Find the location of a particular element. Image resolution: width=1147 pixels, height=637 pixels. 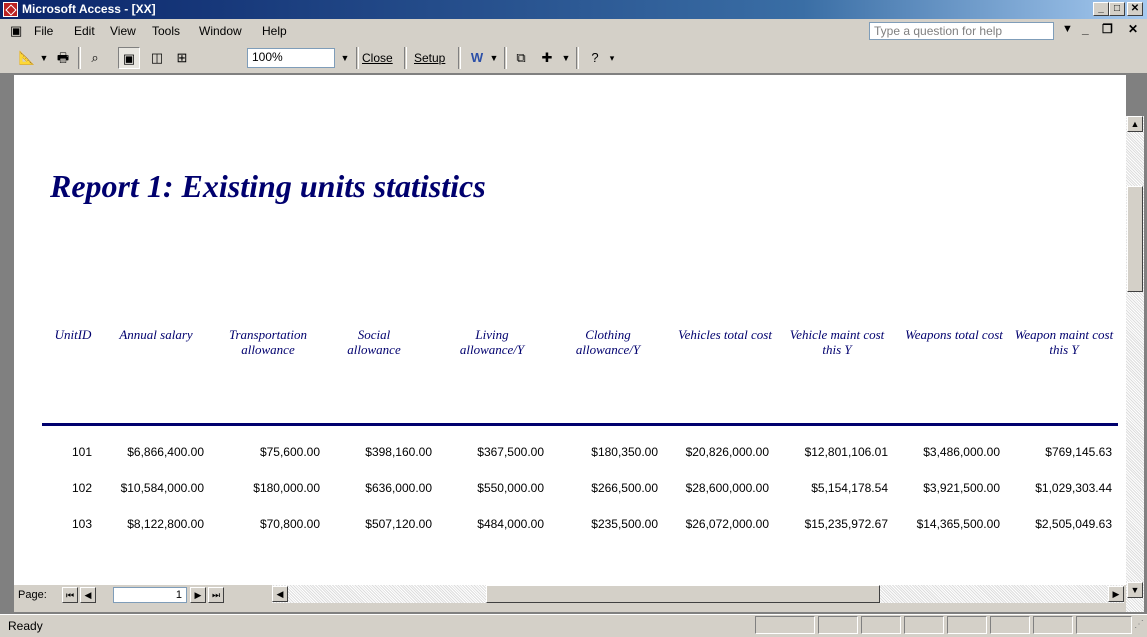

title-bar: Microsoft Access - [XX] _ □ ✕ is located at coordinates (573, 9).